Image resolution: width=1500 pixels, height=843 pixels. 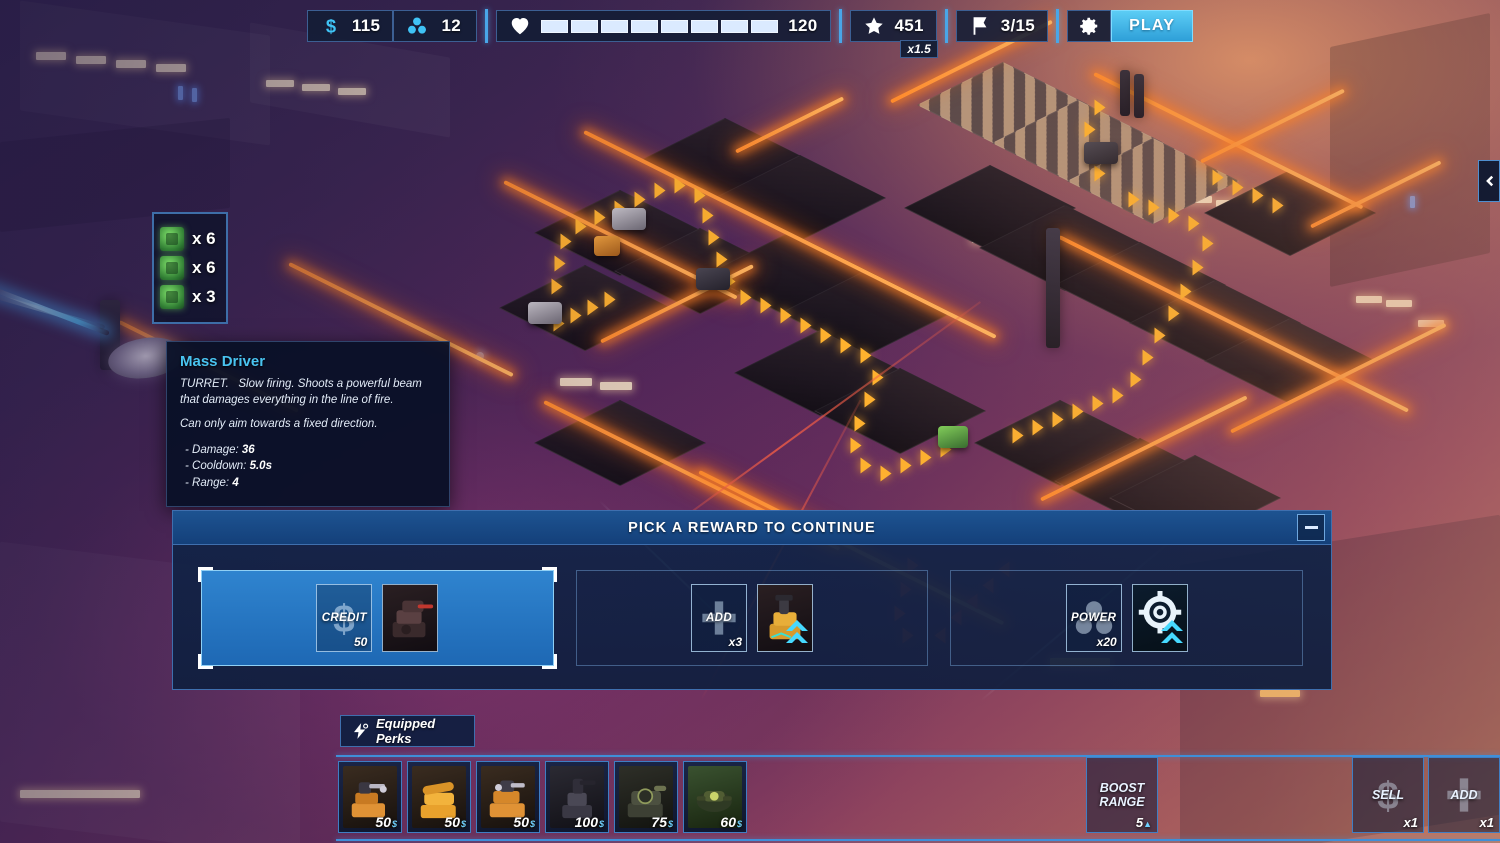 I want to click on boost-range-label: BOOST RANGE, so click(x=1122, y=794).